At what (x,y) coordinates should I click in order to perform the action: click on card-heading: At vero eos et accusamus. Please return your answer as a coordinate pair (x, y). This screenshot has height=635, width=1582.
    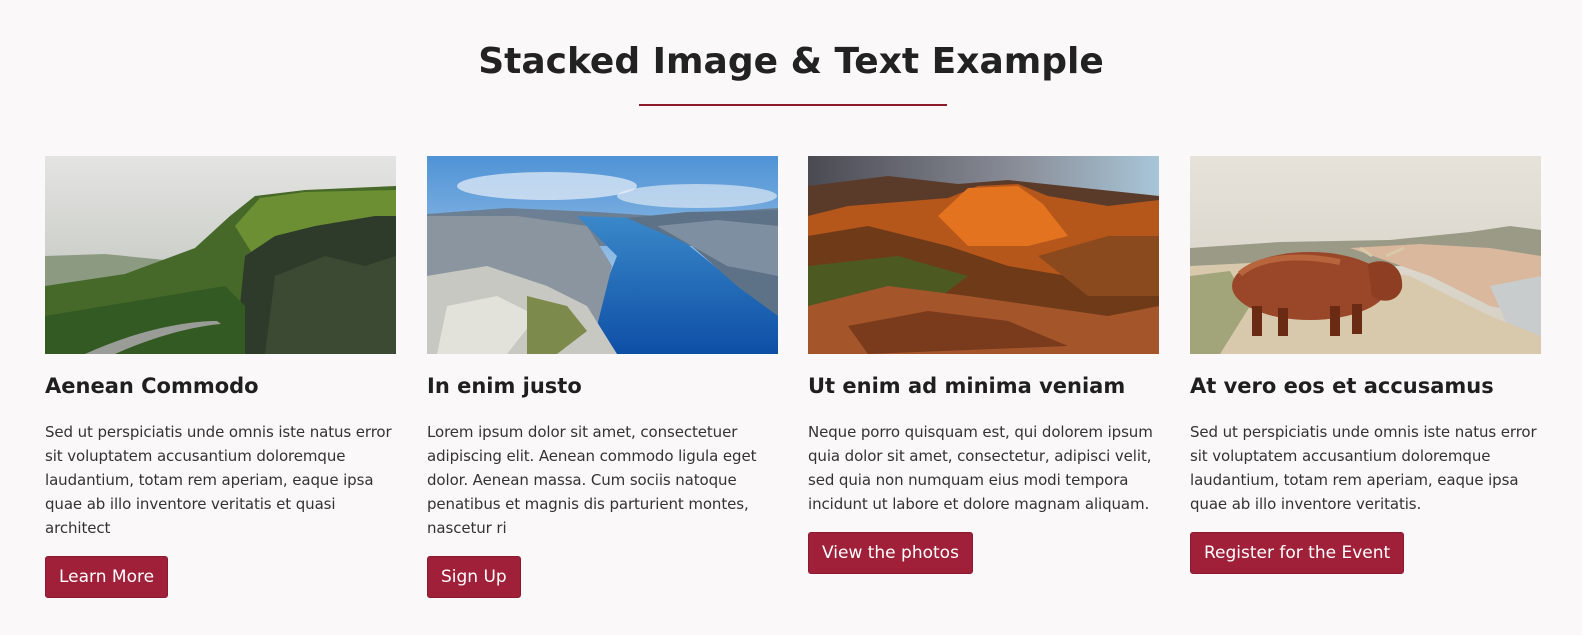
    Looking at the image, I should click on (1342, 386).